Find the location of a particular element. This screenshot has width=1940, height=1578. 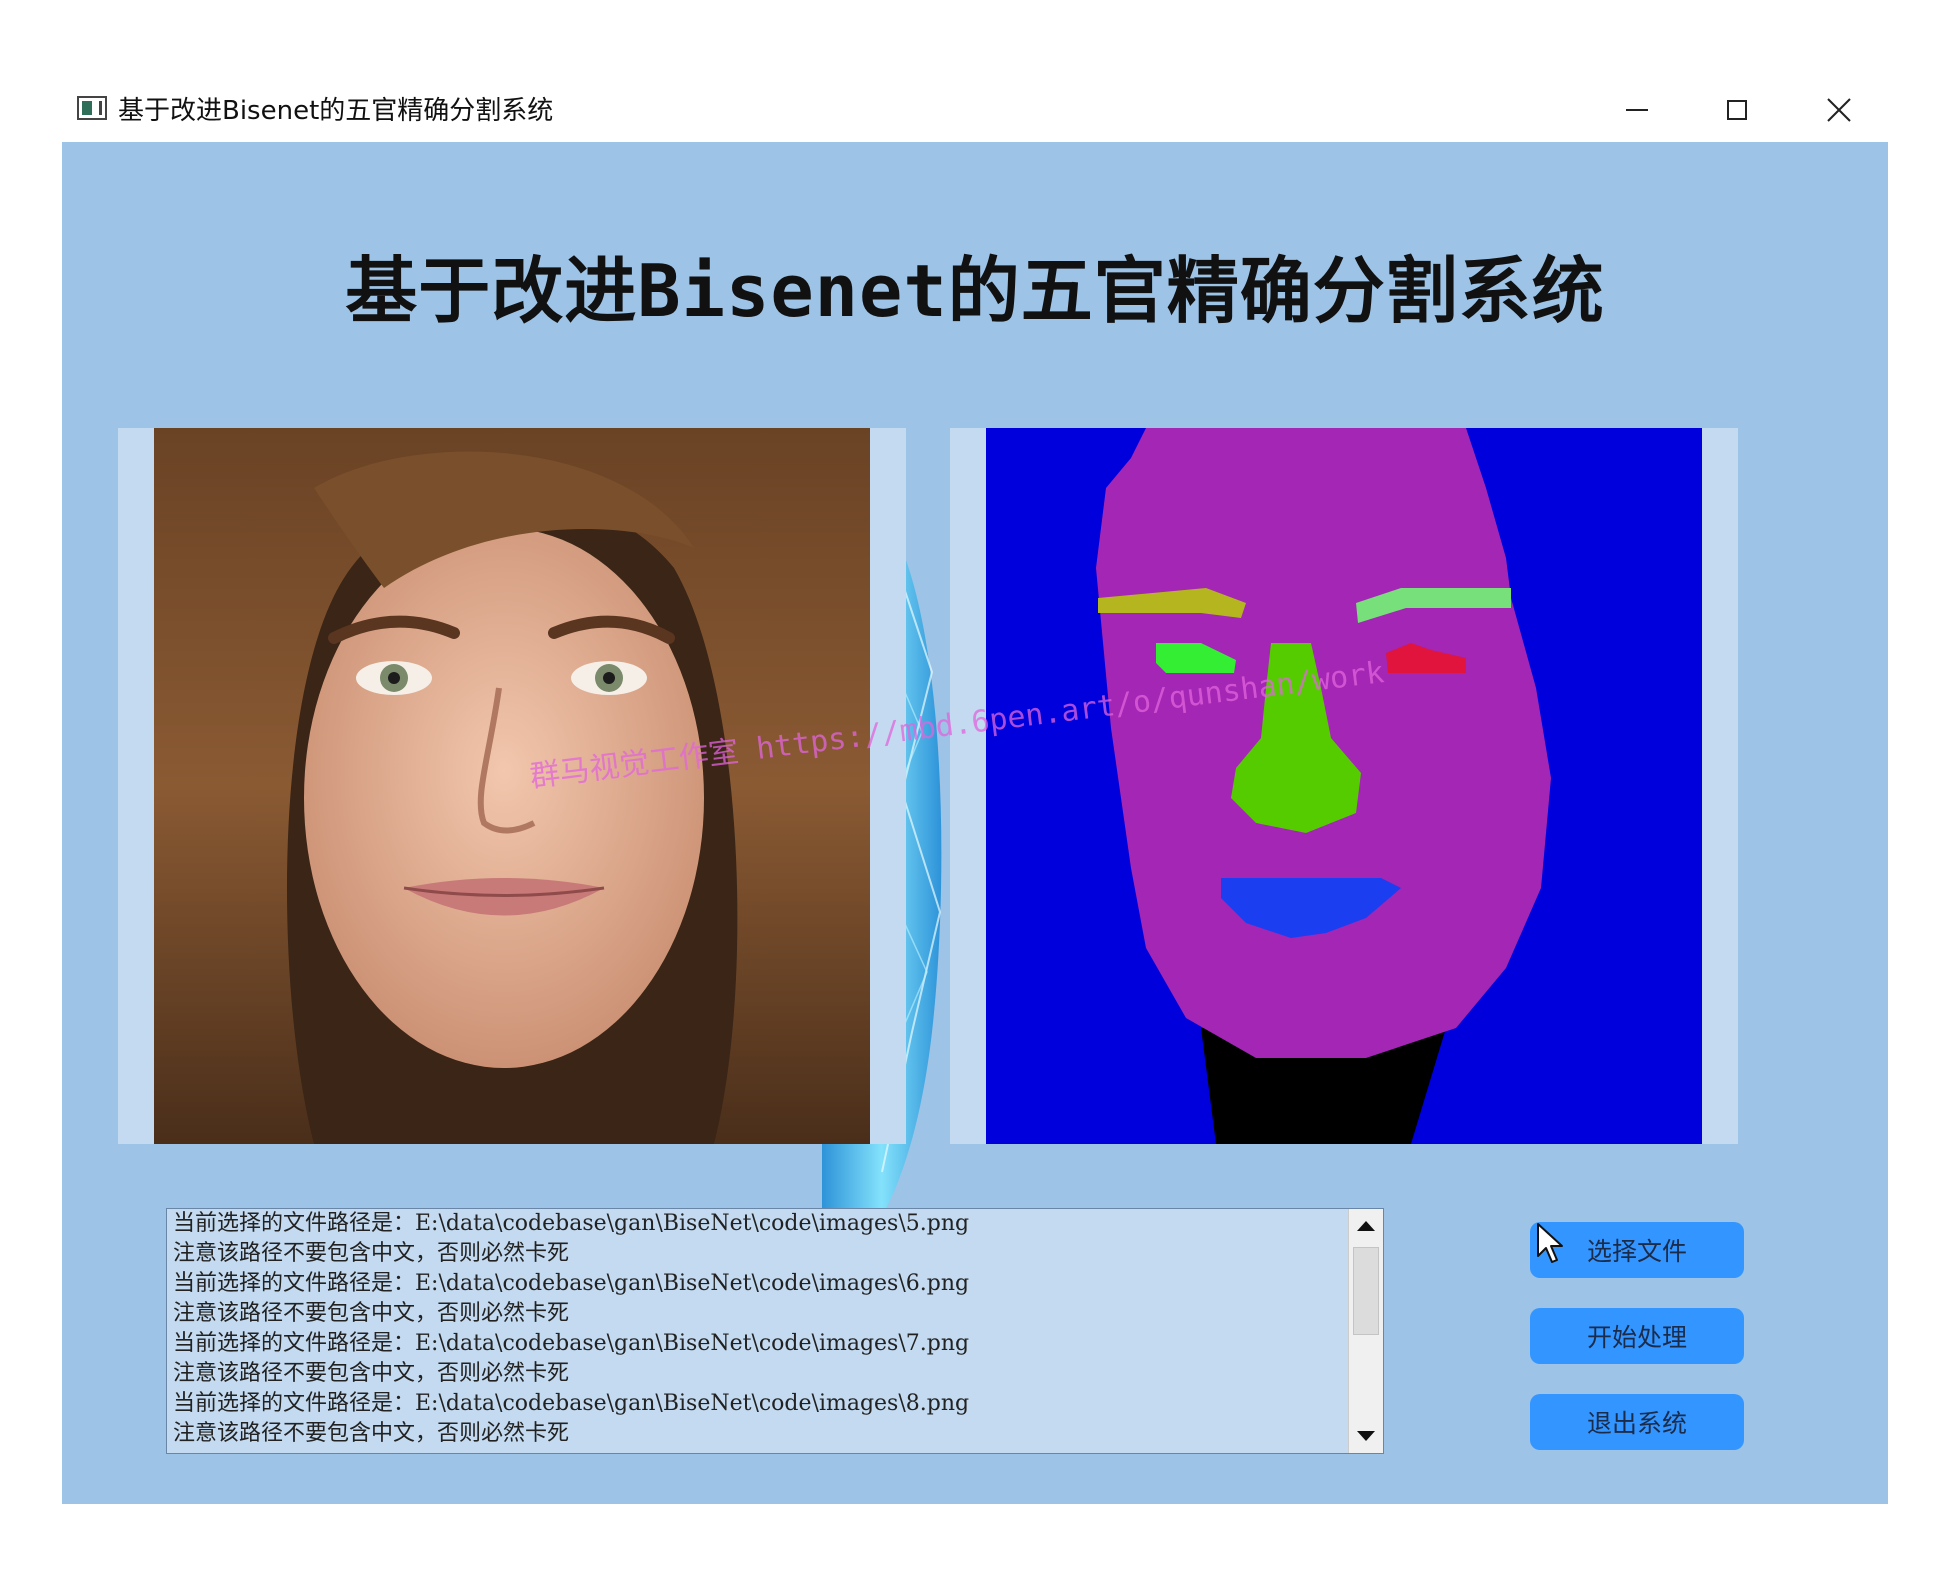

vertical-scrollbar is located at coordinates (1365, 1331).